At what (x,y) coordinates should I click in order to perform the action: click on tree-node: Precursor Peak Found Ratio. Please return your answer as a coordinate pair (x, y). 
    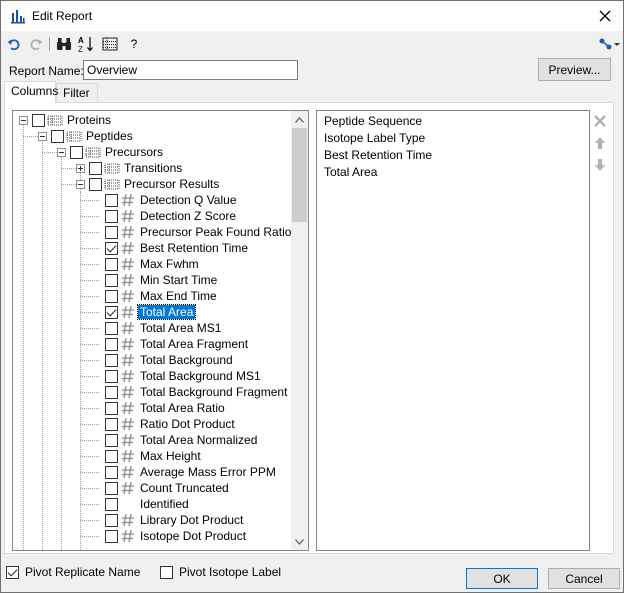
    Looking at the image, I should click on (198, 232).